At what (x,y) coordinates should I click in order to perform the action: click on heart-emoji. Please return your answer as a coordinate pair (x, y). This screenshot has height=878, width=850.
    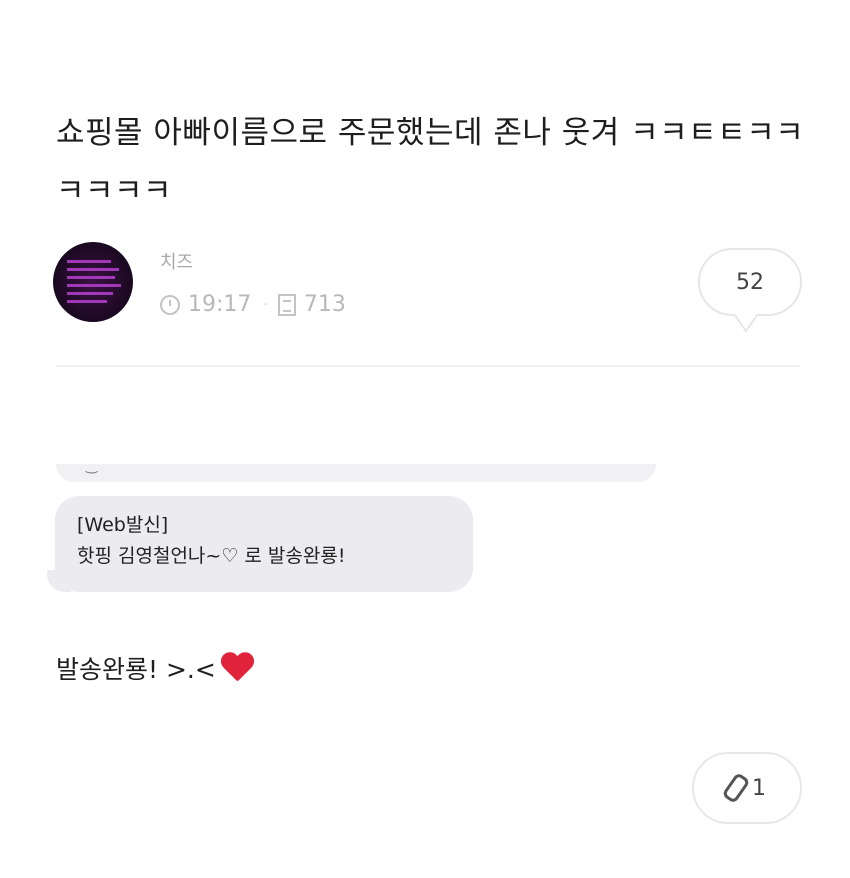
    Looking at the image, I should click on (237, 668).